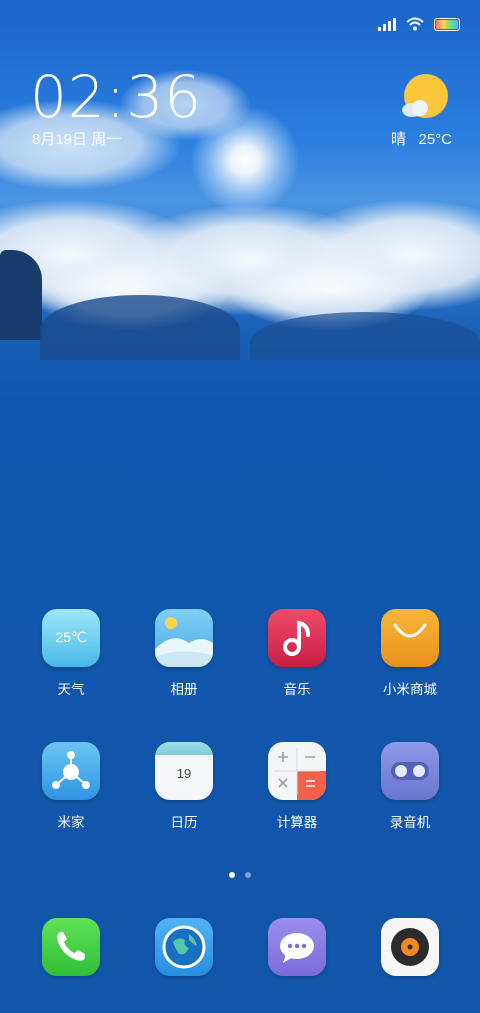 This screenshot has height=1013, width=480. I want to click on status-bar, so click(419, 24).